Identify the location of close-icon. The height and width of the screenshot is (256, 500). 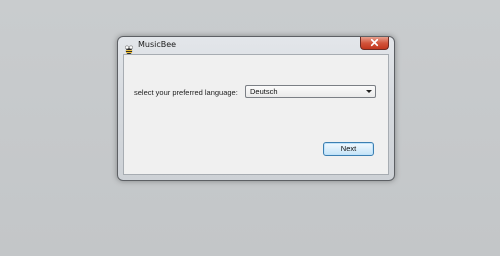
(374, 42).